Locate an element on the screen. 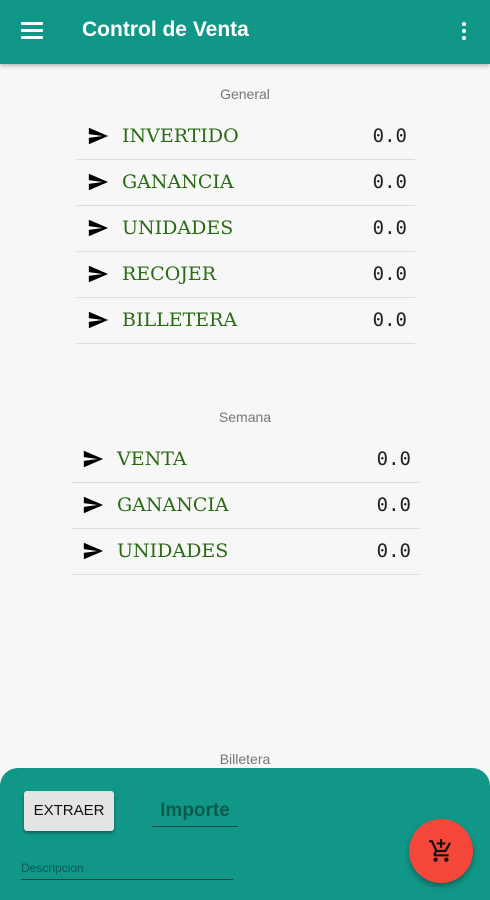 This screenshot has width=490, height=900. app-bar: Control de Venta is located at coordinates (245, 32).